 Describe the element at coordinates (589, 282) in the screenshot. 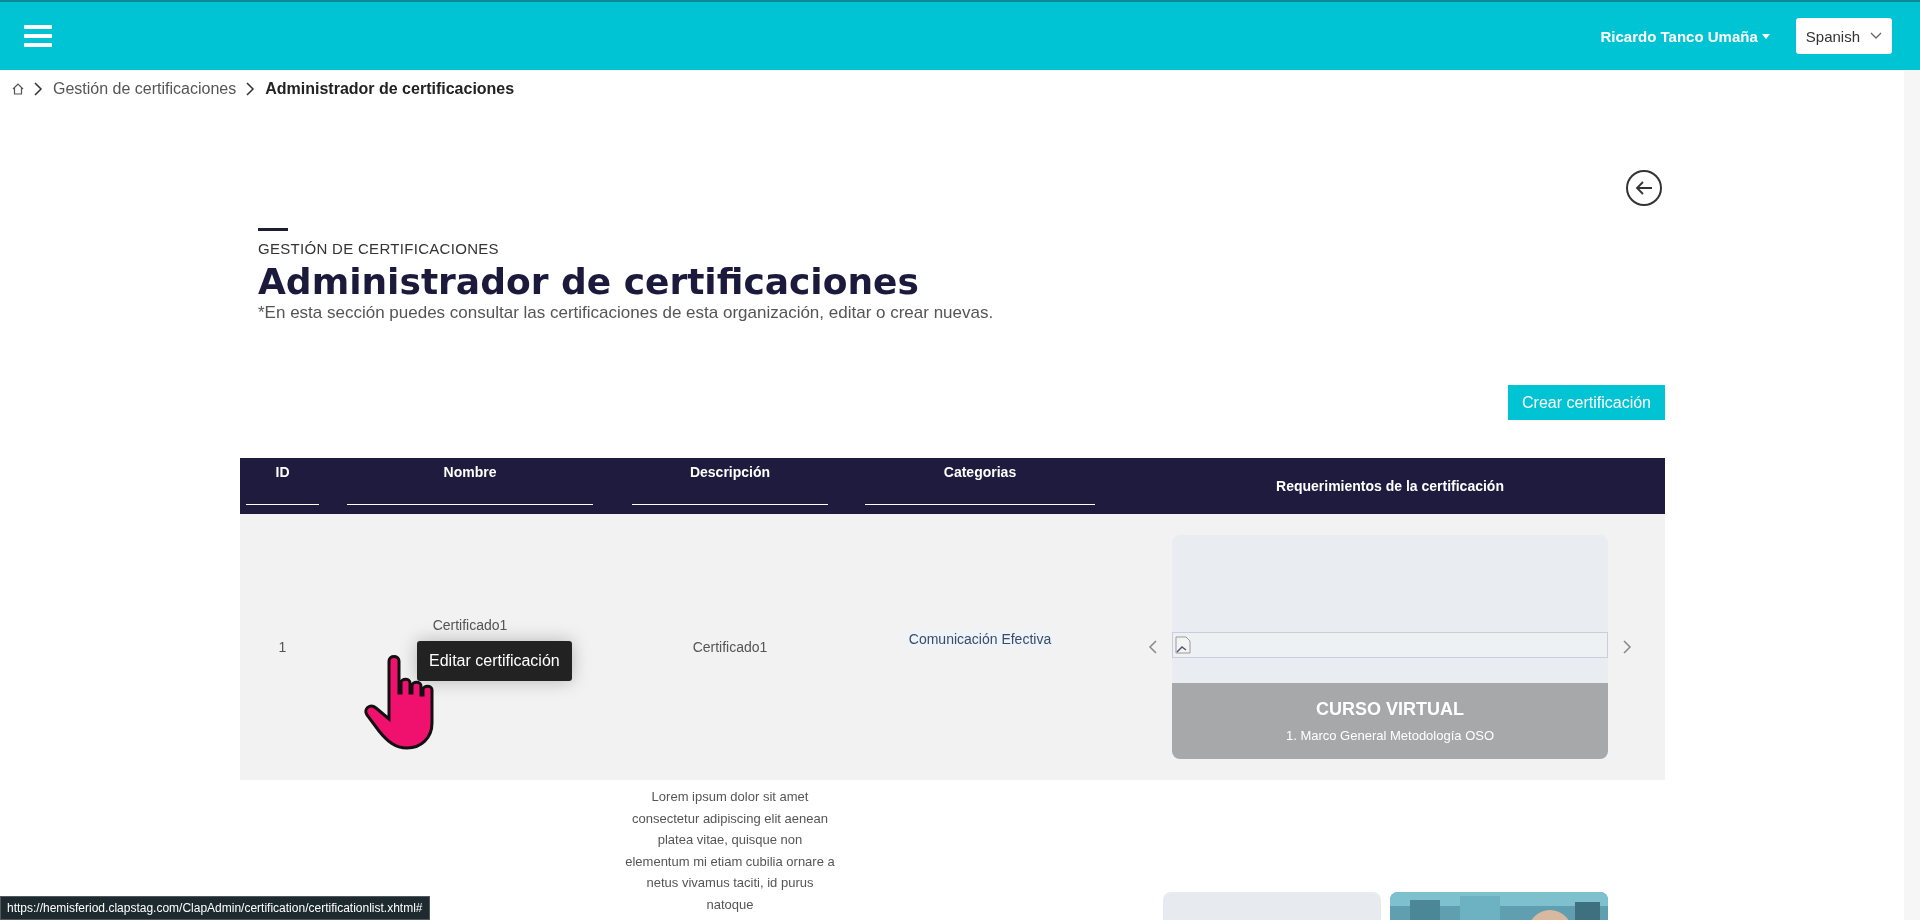

I see `page-title: Administrador de certificaciones` at that location.